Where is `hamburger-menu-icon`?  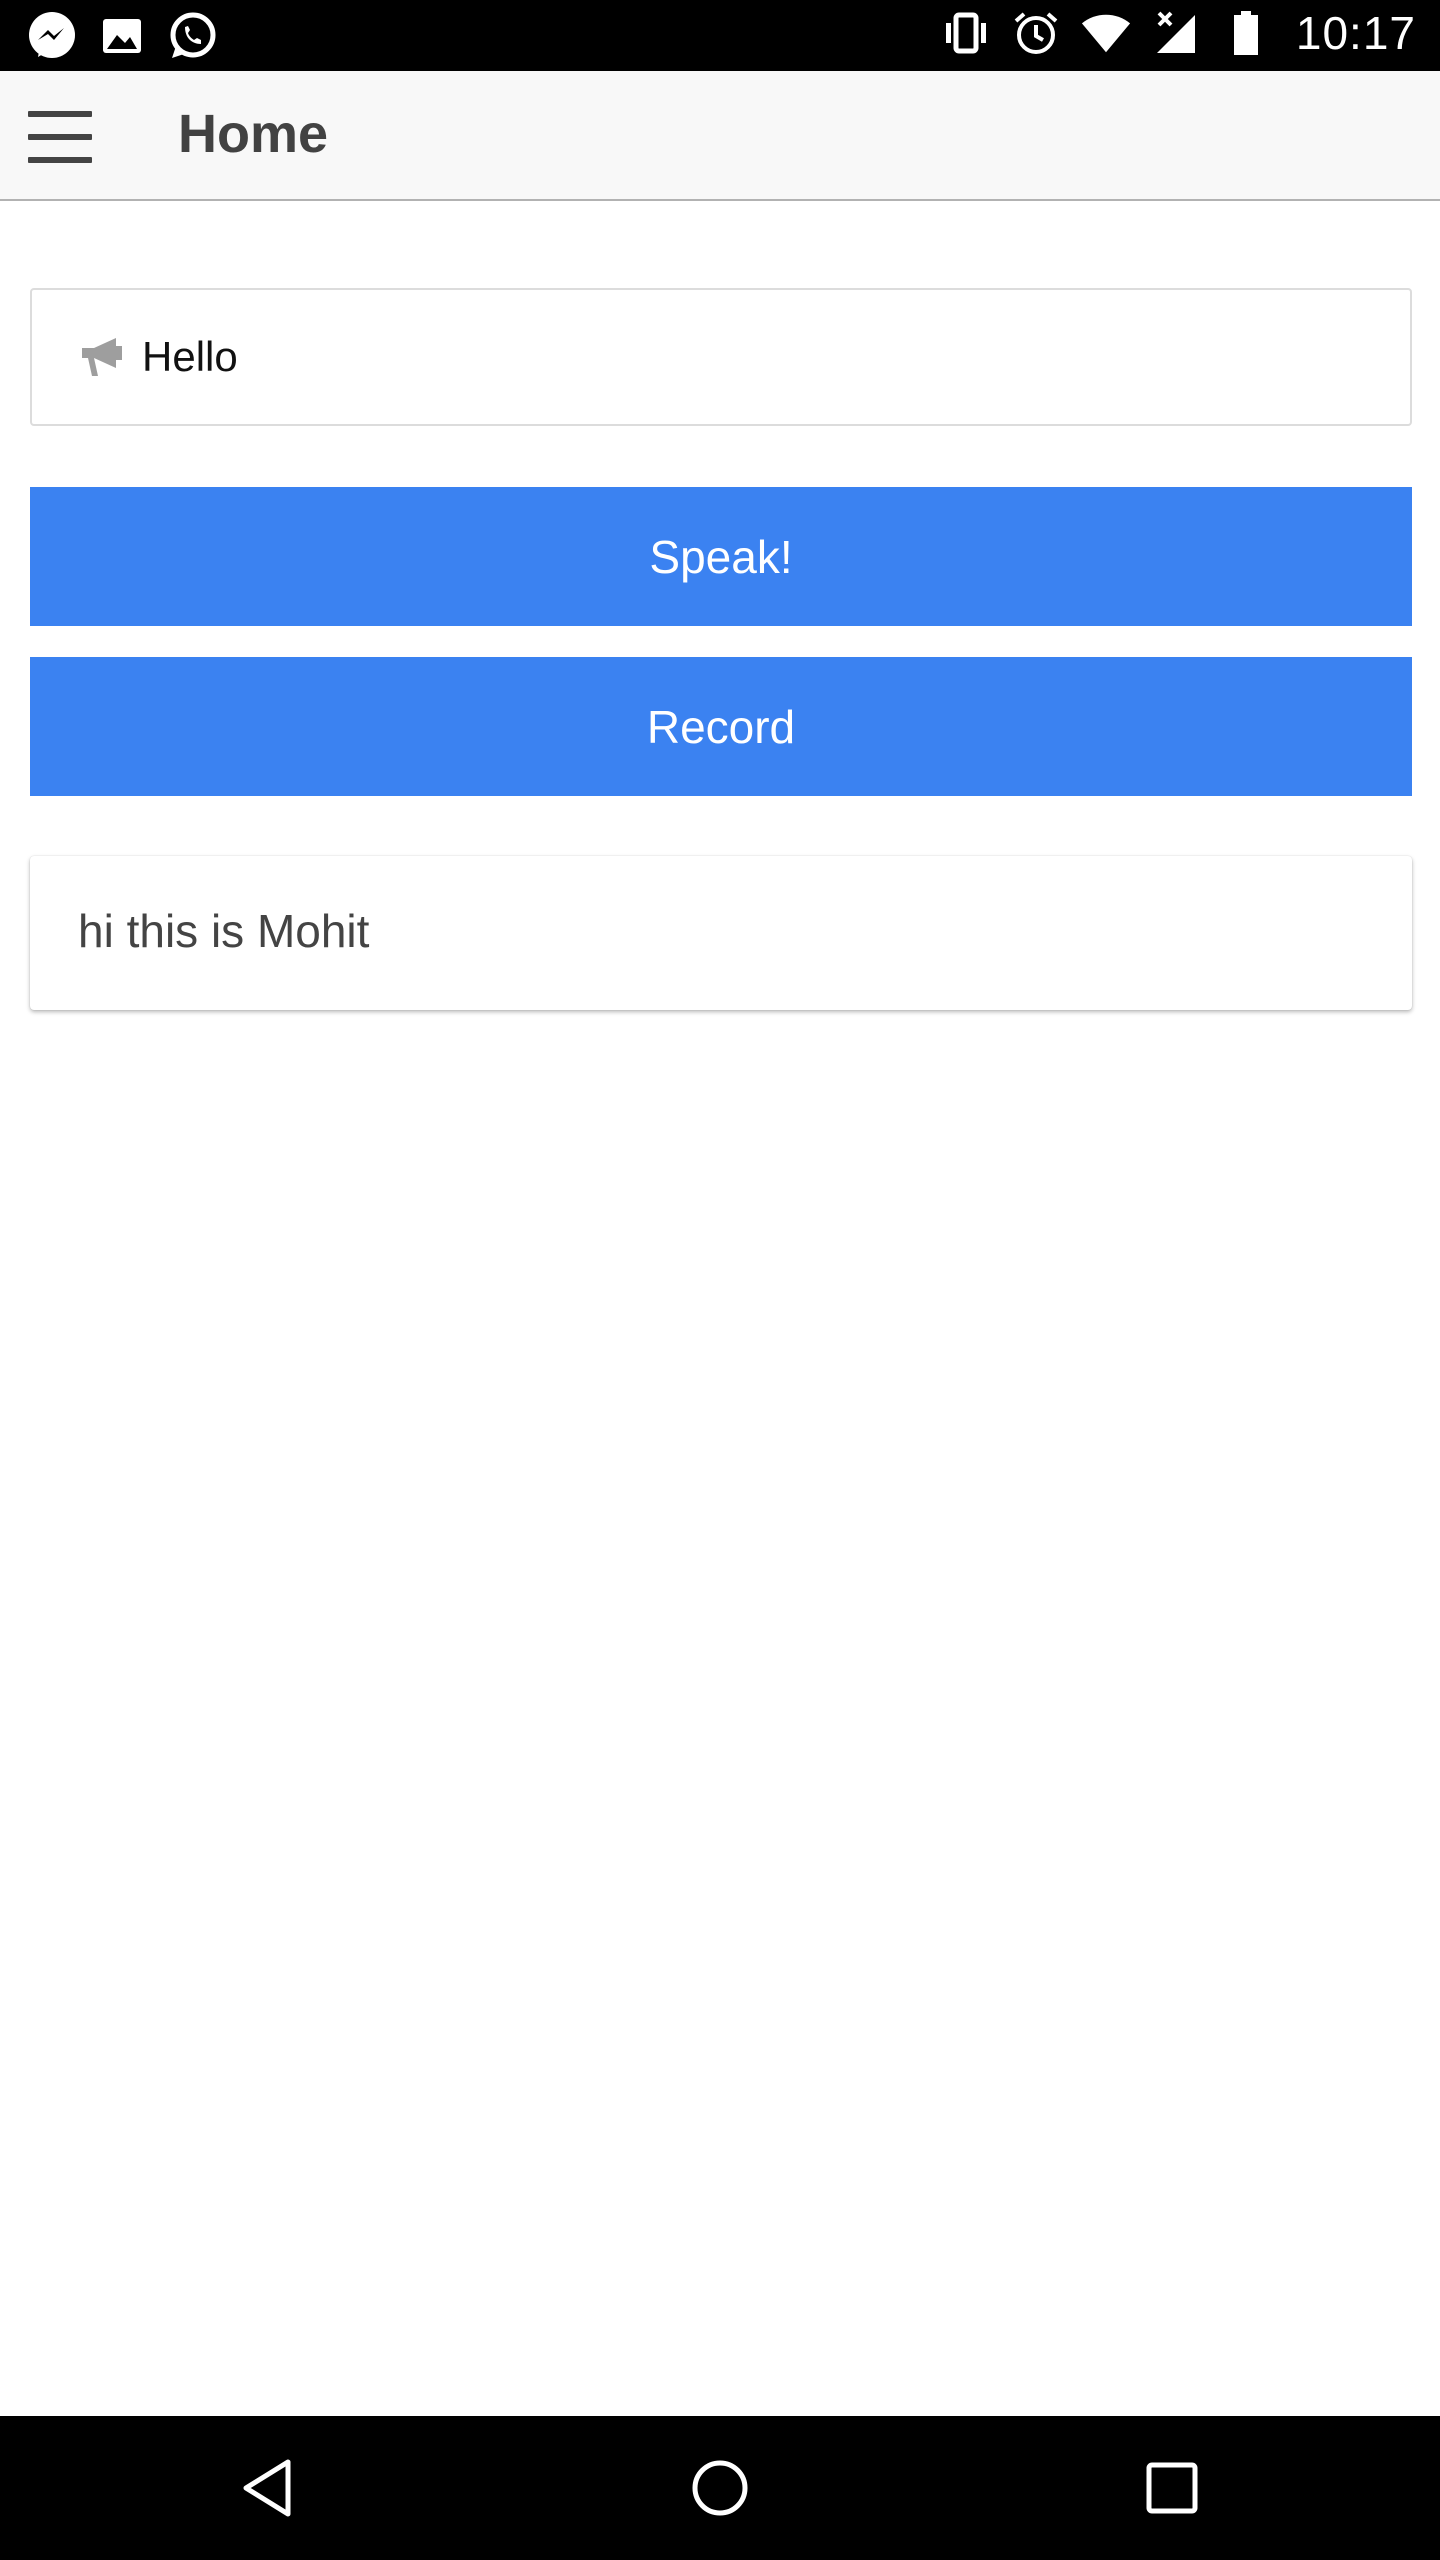
hamburger-menu-icon is located at coordinates (60, 137).